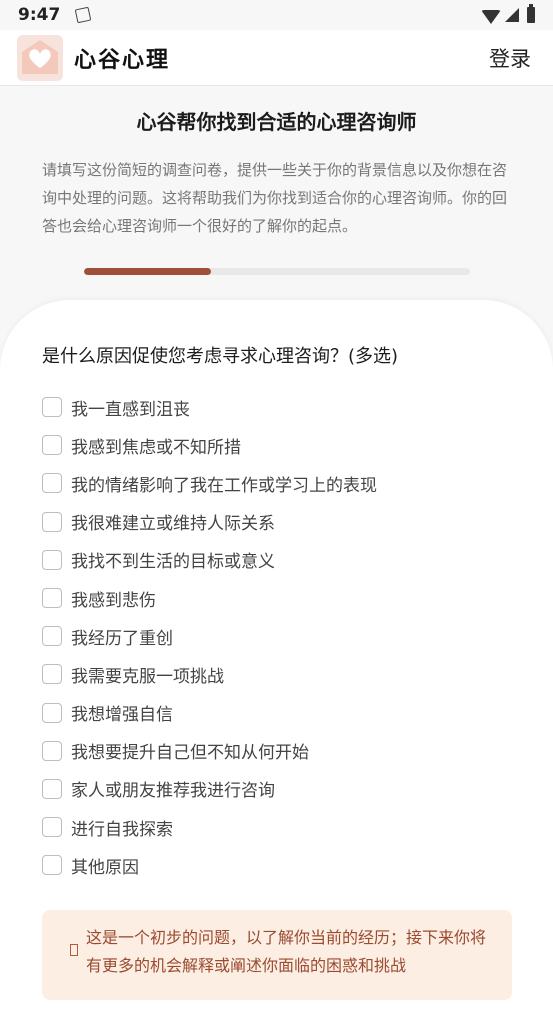  Describe the element at coordinates (74, 950) in the screenshot. I see `info-icon` at that location.